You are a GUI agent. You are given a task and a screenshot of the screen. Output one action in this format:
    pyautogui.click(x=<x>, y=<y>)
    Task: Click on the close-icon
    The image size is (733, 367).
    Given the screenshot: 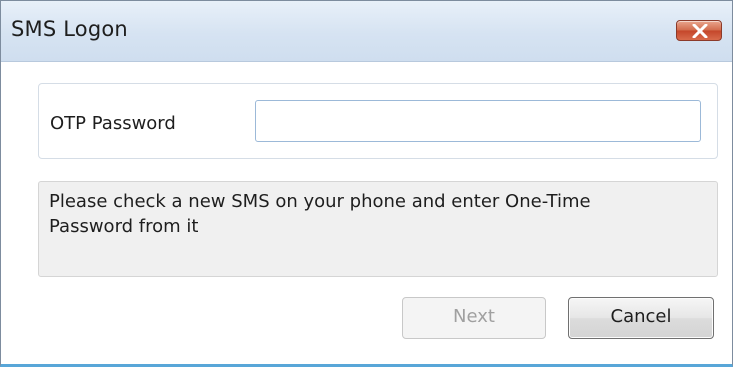 What is the action you would take?
    pyautogui.click(x=700, y=31)
    